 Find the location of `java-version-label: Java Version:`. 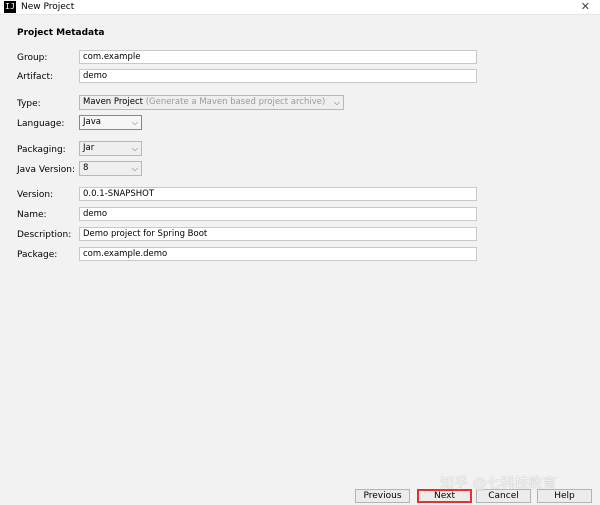

java-version-label: Java Version: is located at coordinates (46, 170).